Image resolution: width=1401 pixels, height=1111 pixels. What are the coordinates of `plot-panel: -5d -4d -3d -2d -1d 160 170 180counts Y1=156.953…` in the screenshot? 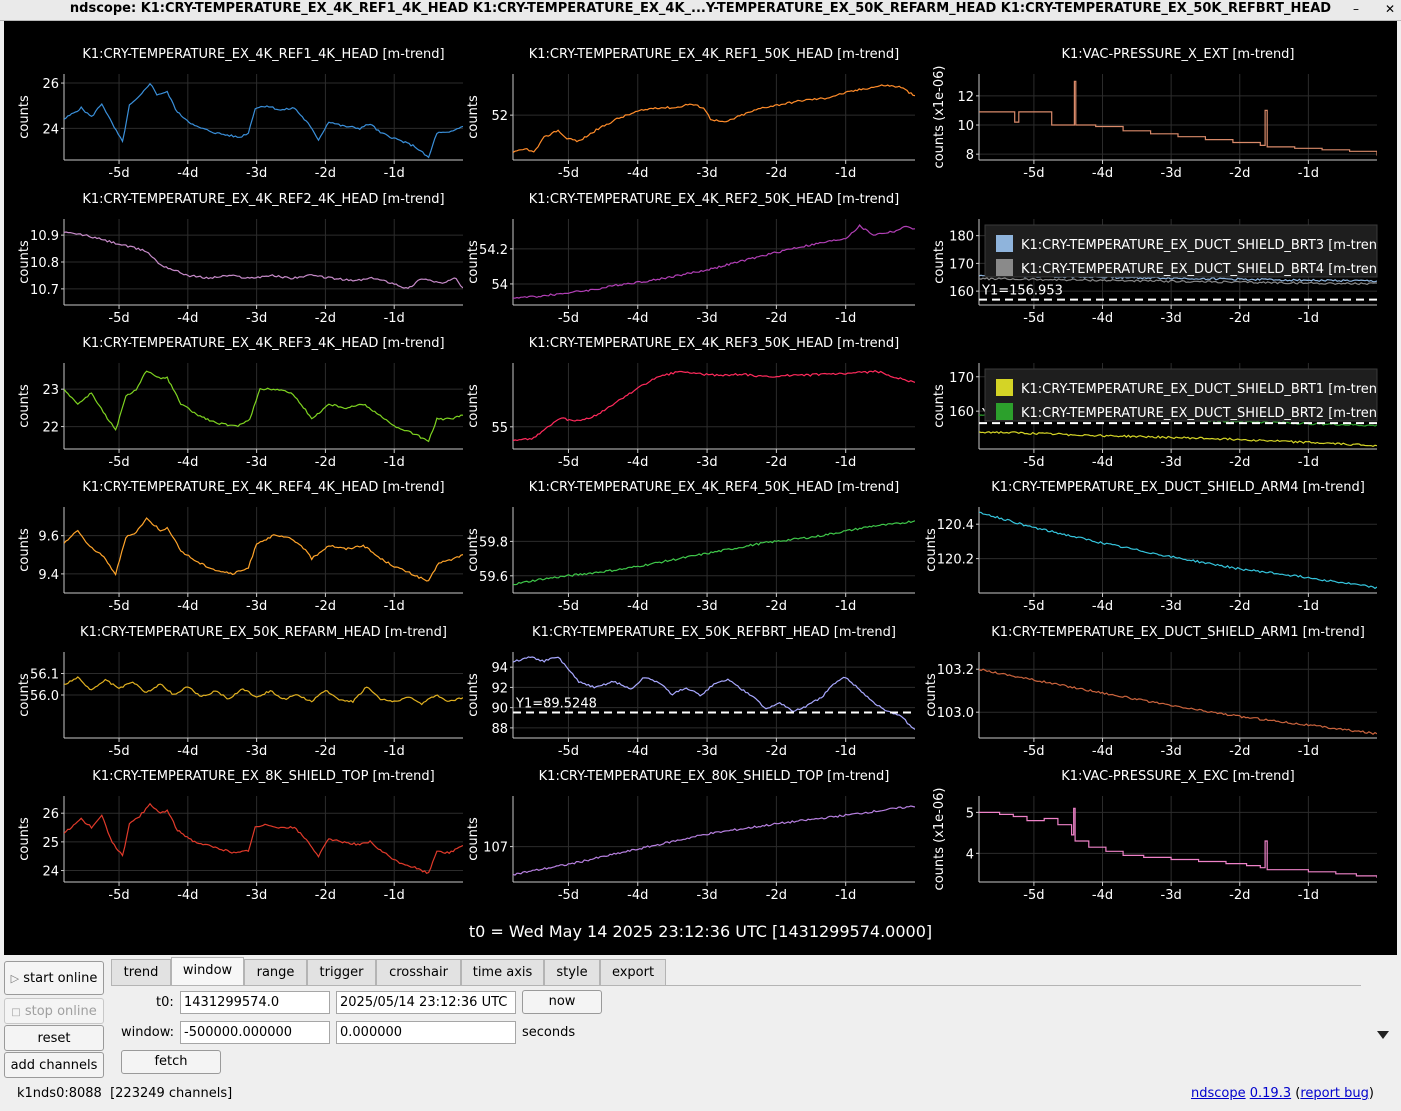 It's located at (1155, 272).